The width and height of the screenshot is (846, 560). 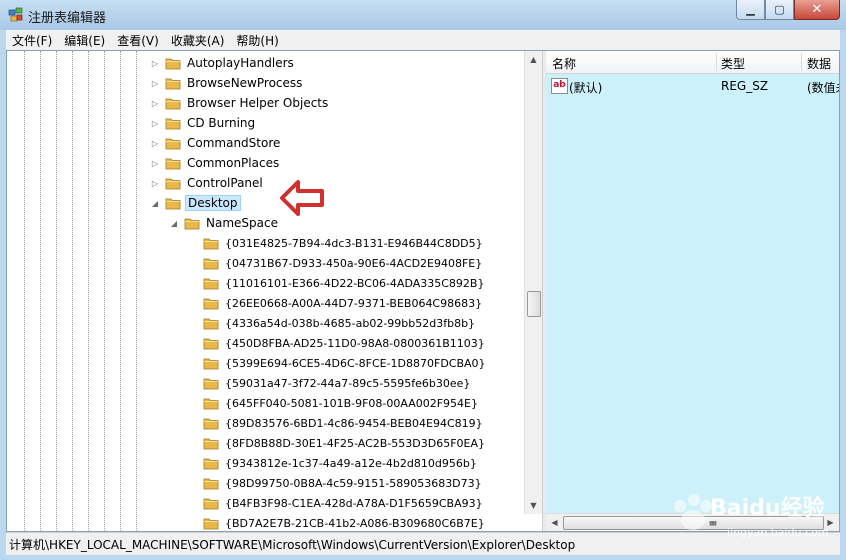 I want to click on value-type: REG_SZ, so click(x=745, y=86).